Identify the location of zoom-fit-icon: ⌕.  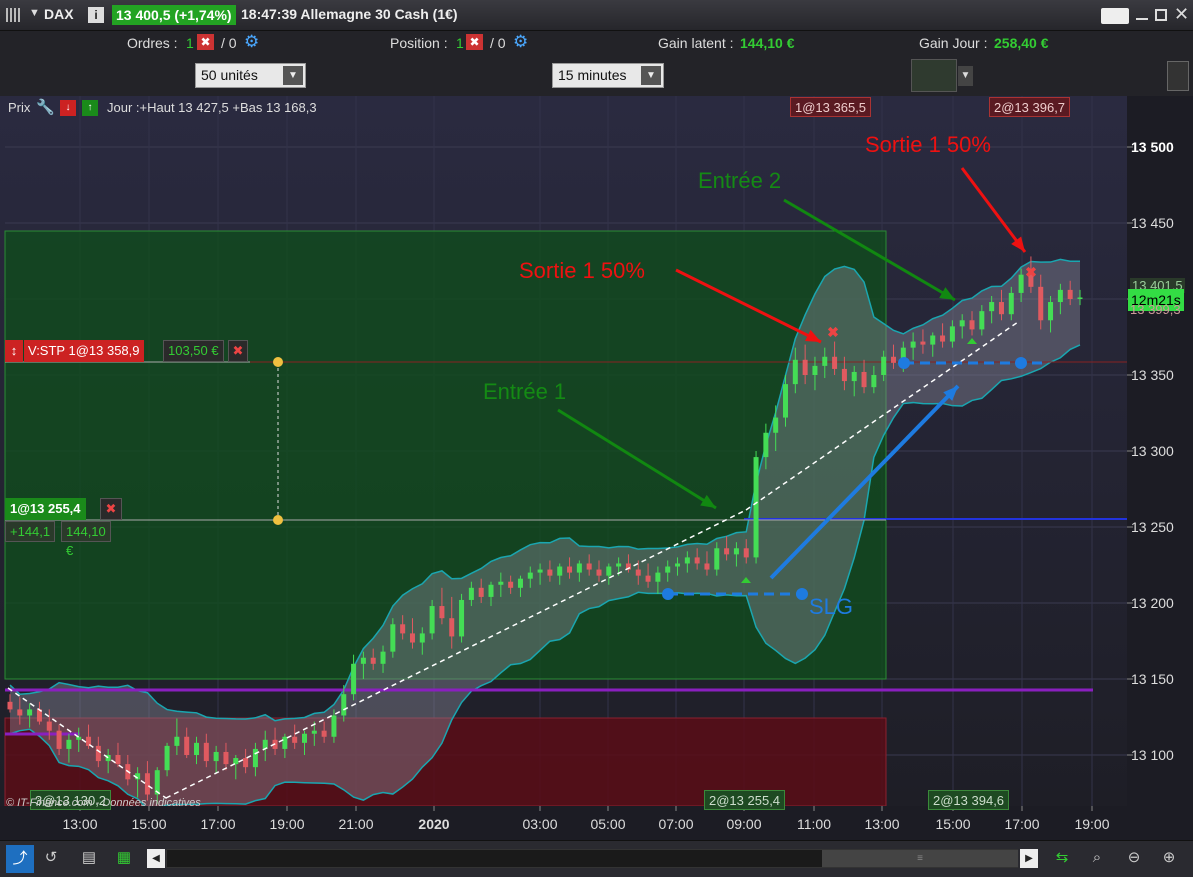
(1097, 858).